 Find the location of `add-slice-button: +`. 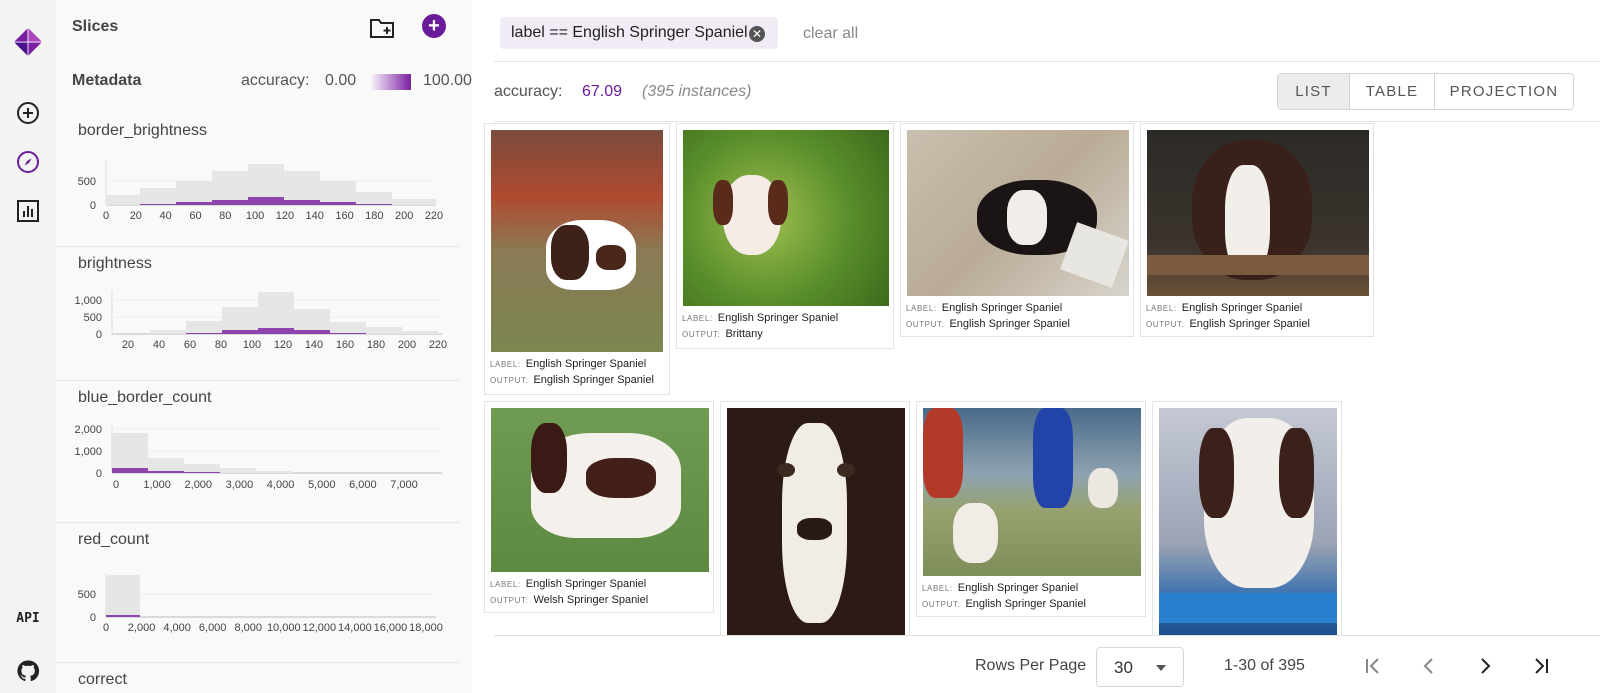

add-slice-button: + is located at coordinates (434, 26).